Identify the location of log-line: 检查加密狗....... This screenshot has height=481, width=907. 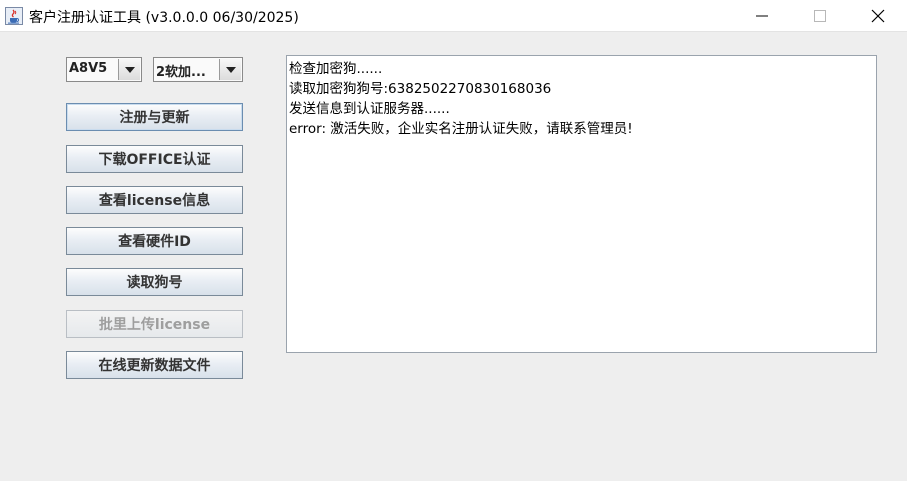
(336, 69).